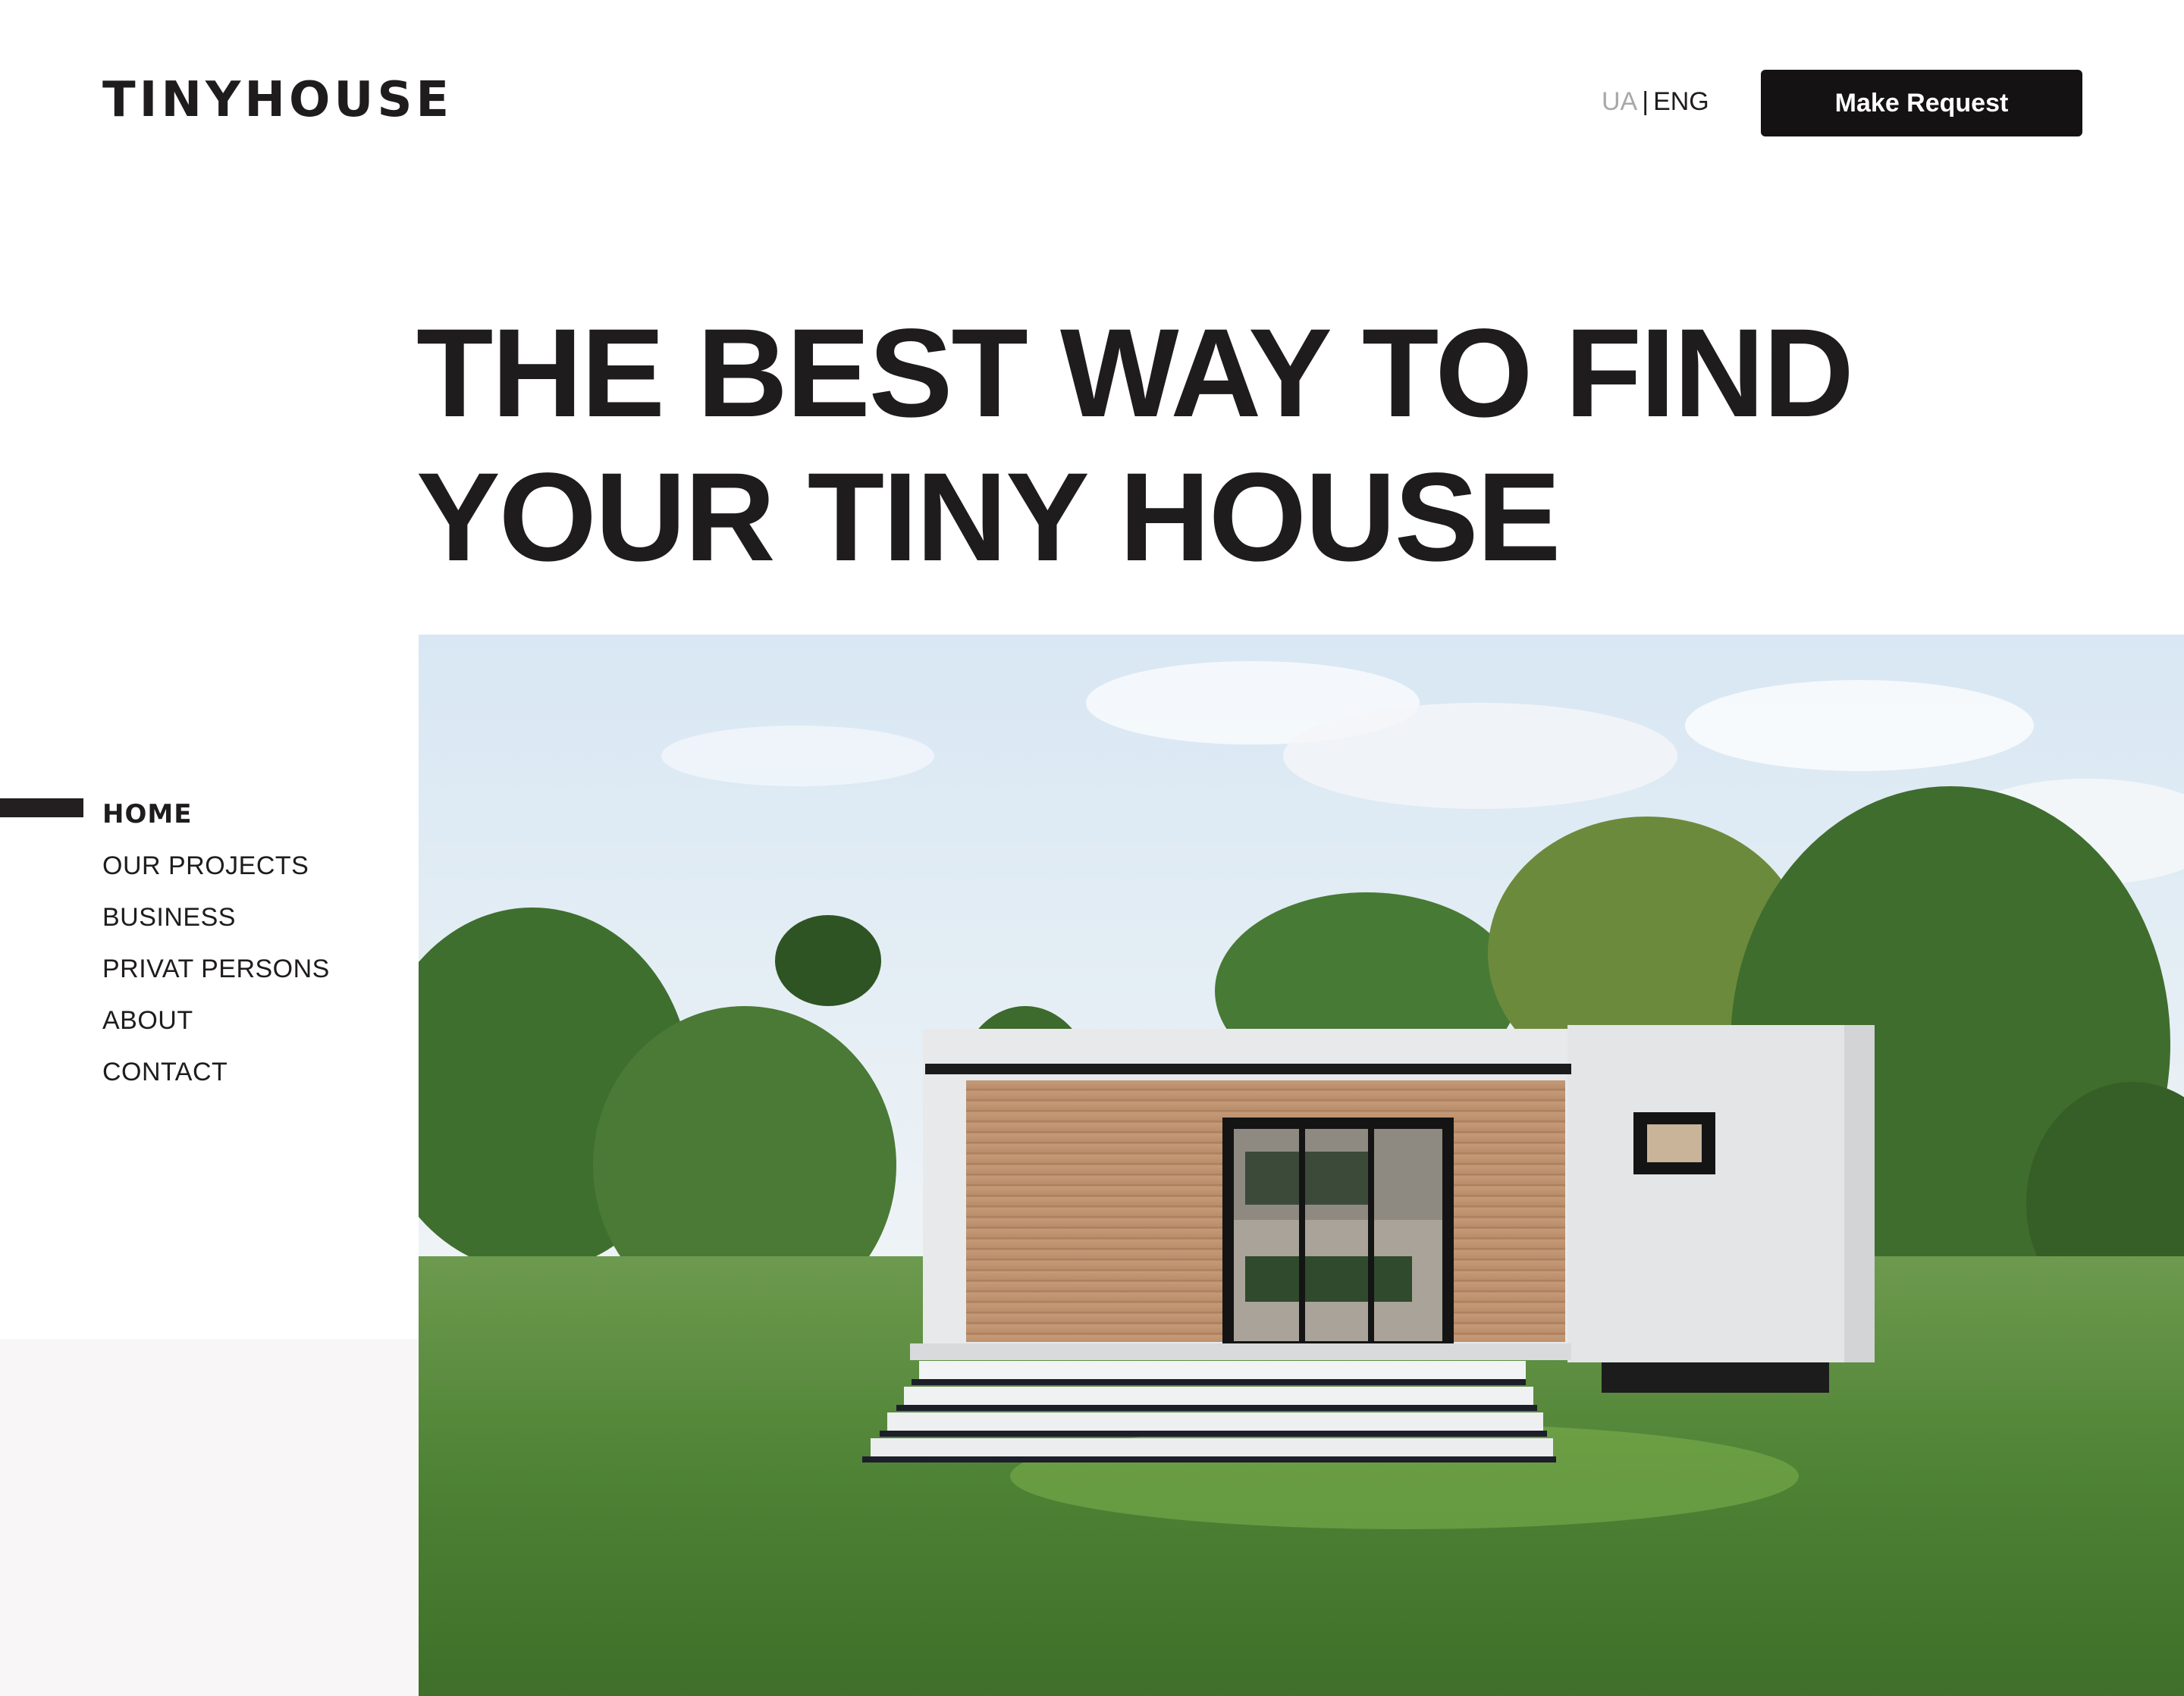  I want to click on site-logo: TINYHOUSE, so click(277, 100).